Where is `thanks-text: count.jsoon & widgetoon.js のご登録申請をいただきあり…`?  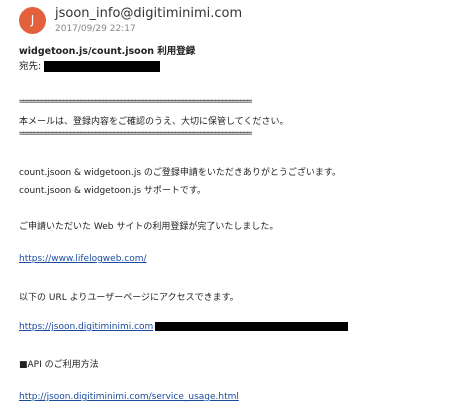 thanks-text: count.jsoon & widgetoon.js のご登録申請をいただきあり… is located at coordinates (180, 173).